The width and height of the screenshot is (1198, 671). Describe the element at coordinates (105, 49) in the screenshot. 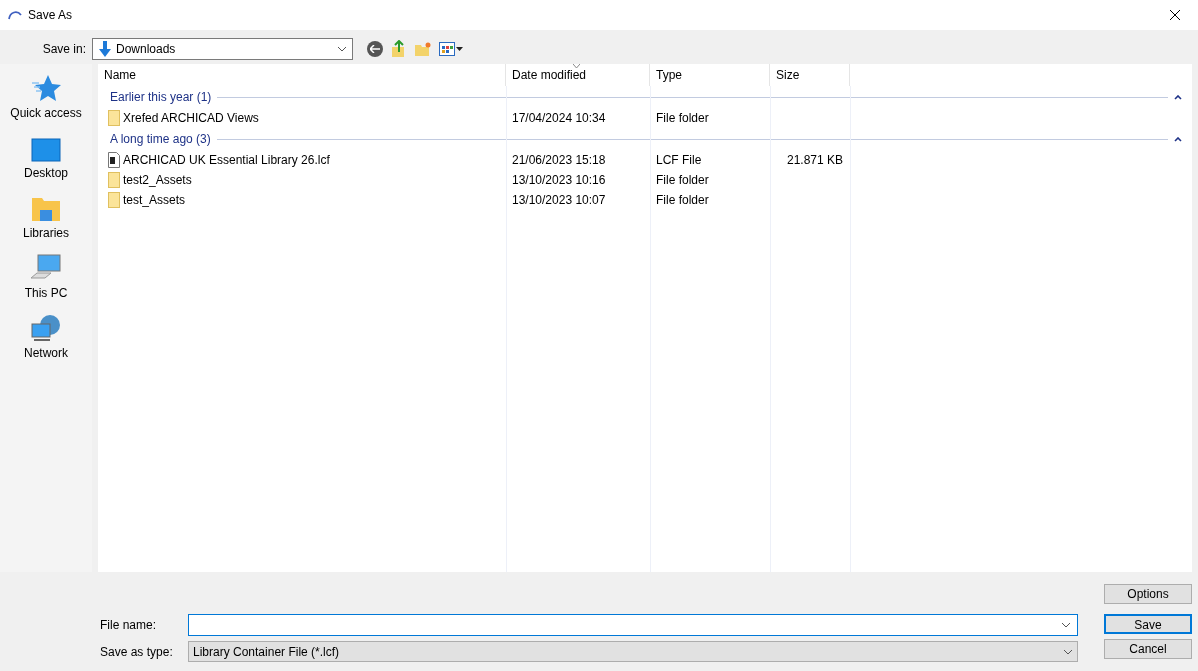

I see `down-arrow-icon` at that location.